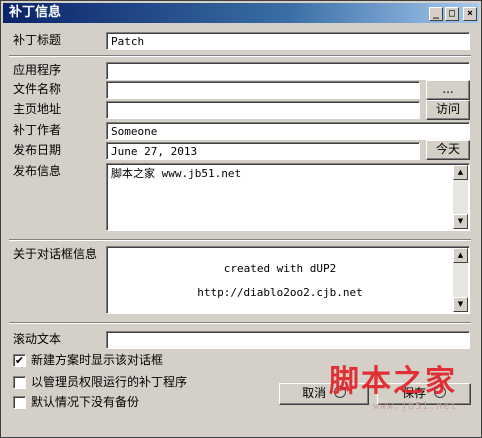 The width and height of the screenshot is (482, 438). I want to click on watermark-url: www.jb51.net, so click(415, 406).